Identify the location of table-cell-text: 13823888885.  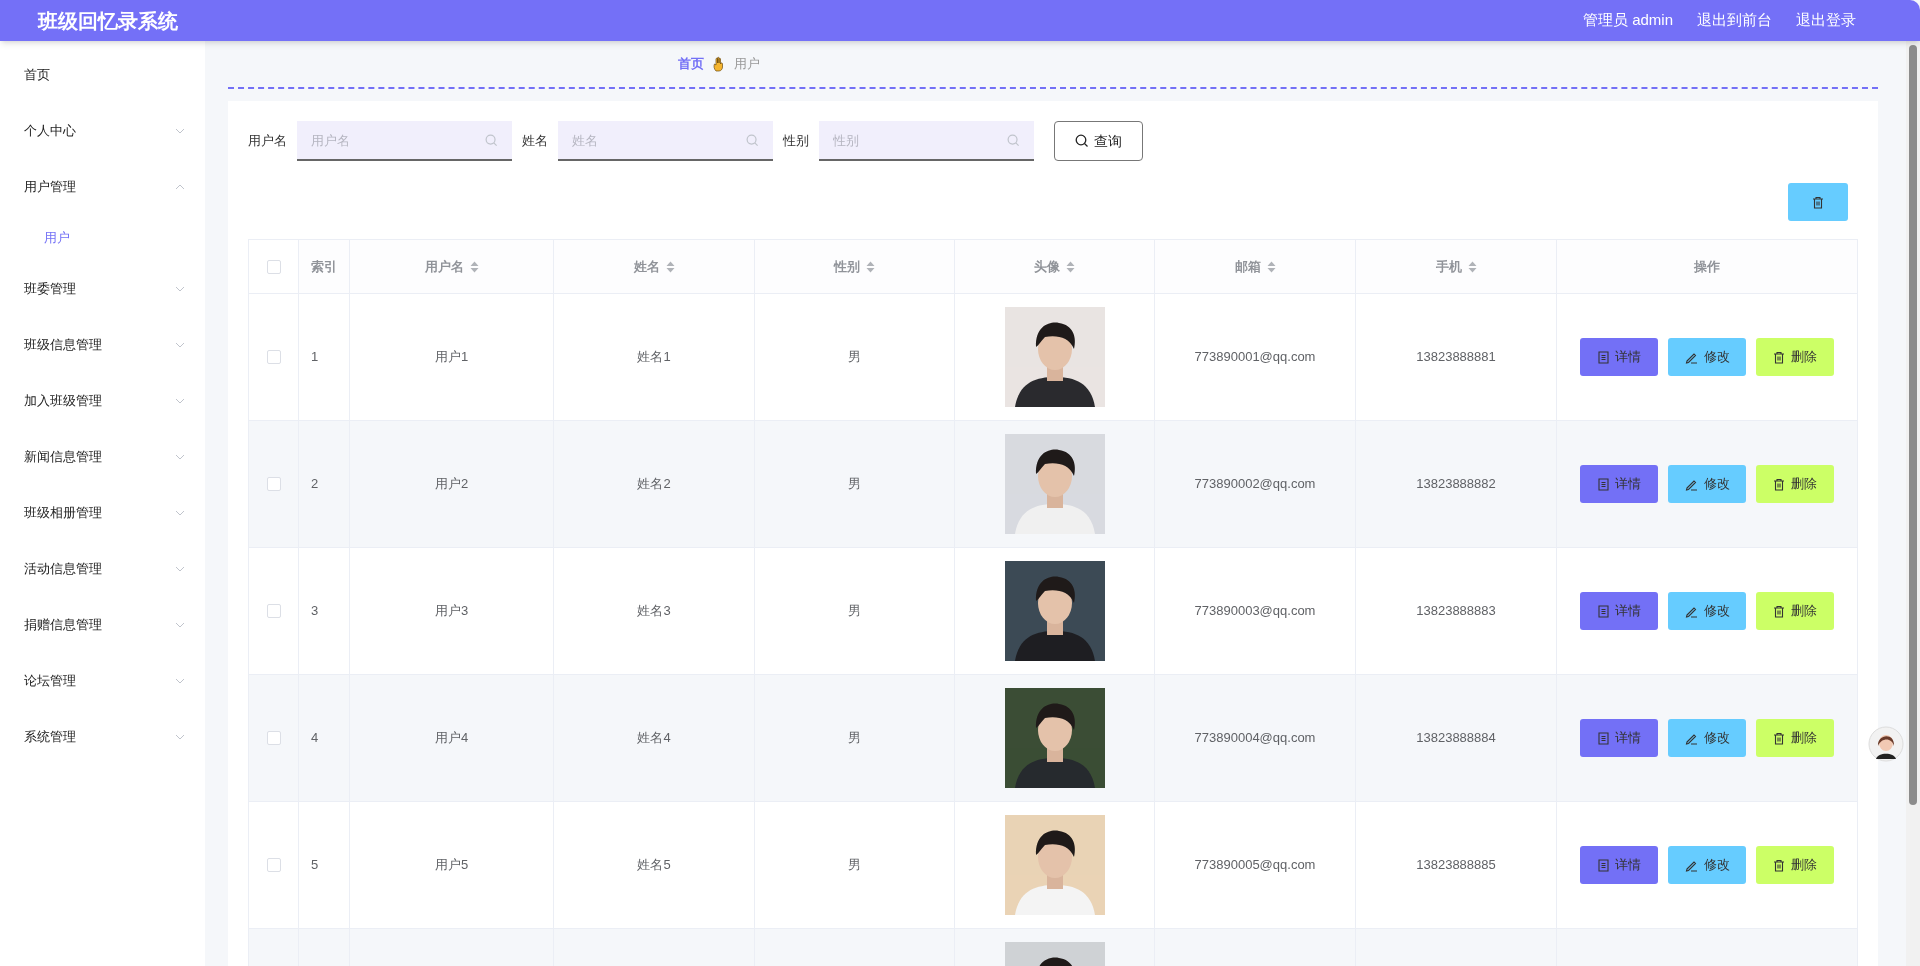
(1456, 865).